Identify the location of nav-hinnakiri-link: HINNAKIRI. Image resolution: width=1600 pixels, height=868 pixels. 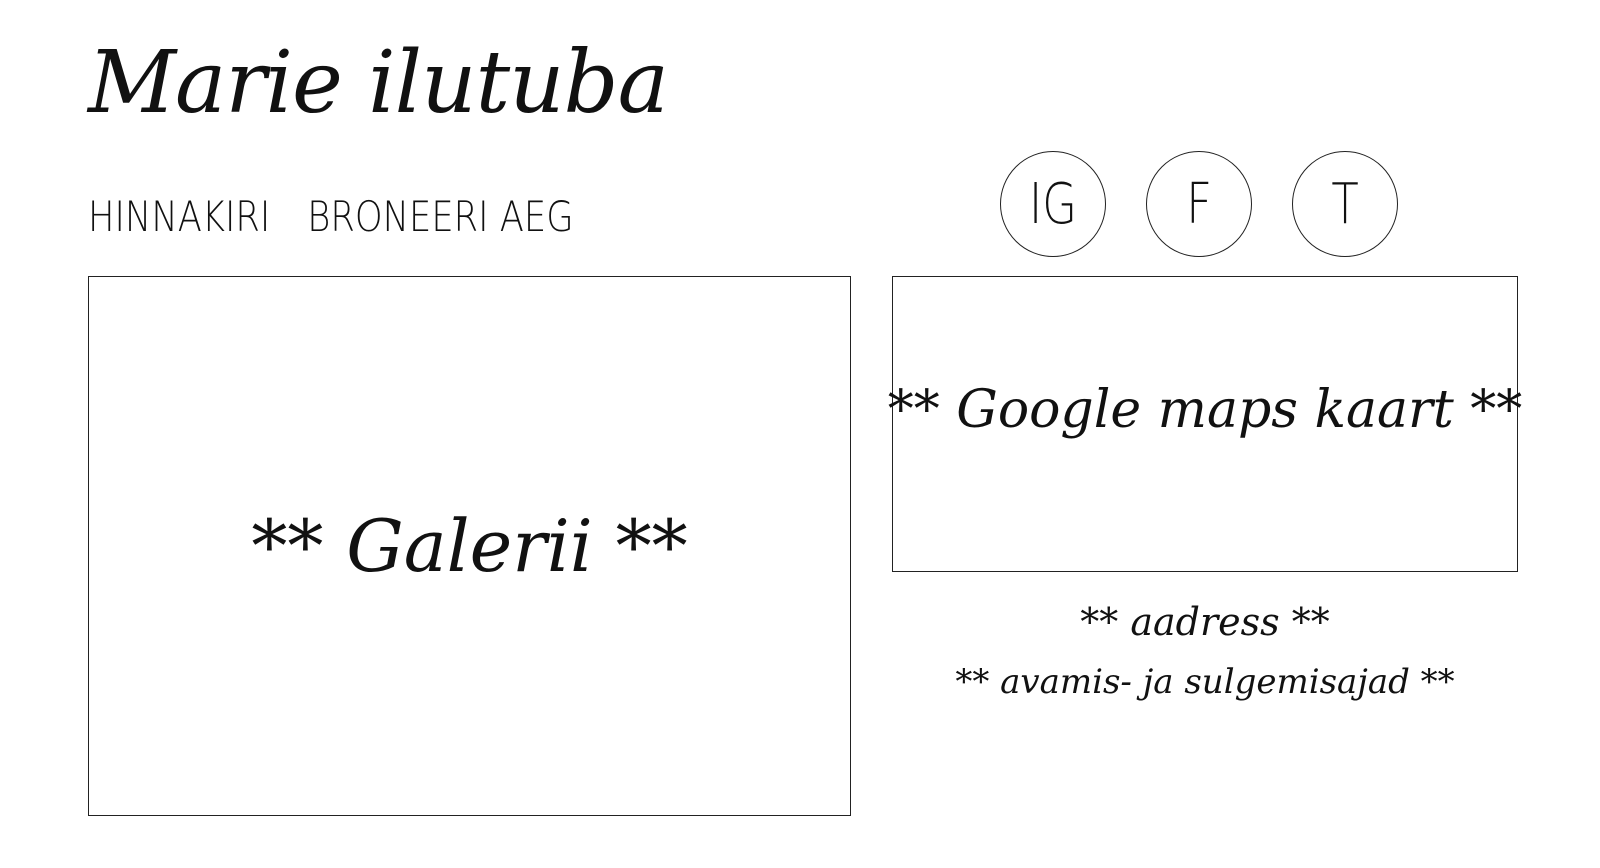
(179, 216).